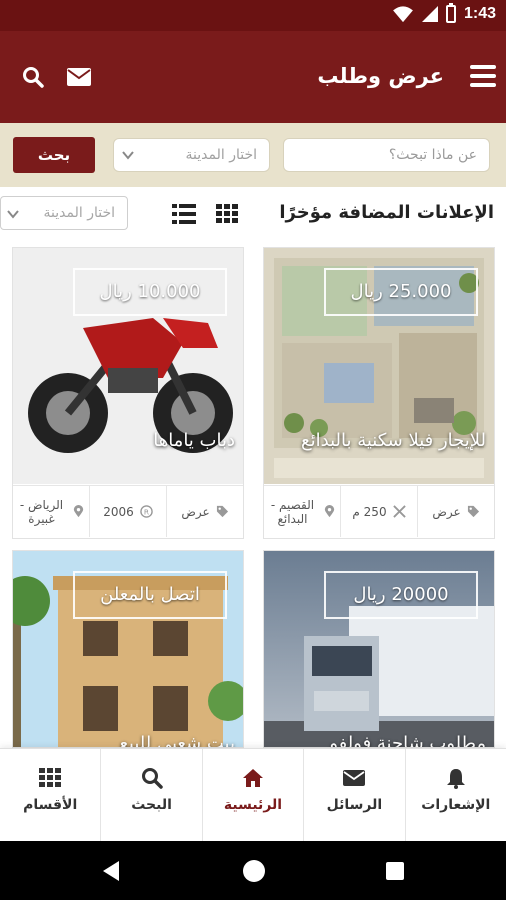 This screenshot has height=900, width=506. What do you see at coordinates (407, 740) in the screenshot?
I see `listing-title: مطلوب شاحنة فولفو` at bounding box center [407, 740].